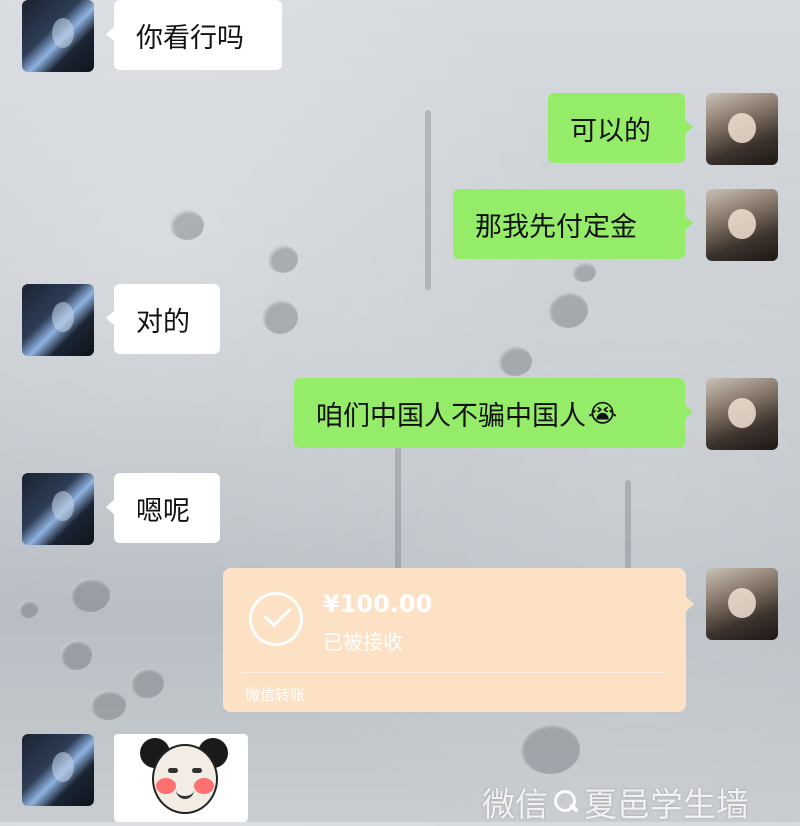 This screenshot has height=826, width=800. Describe the element at coordinates (515, 804) in the screenshot. I see `watermark-prefix: 微信` at that location.